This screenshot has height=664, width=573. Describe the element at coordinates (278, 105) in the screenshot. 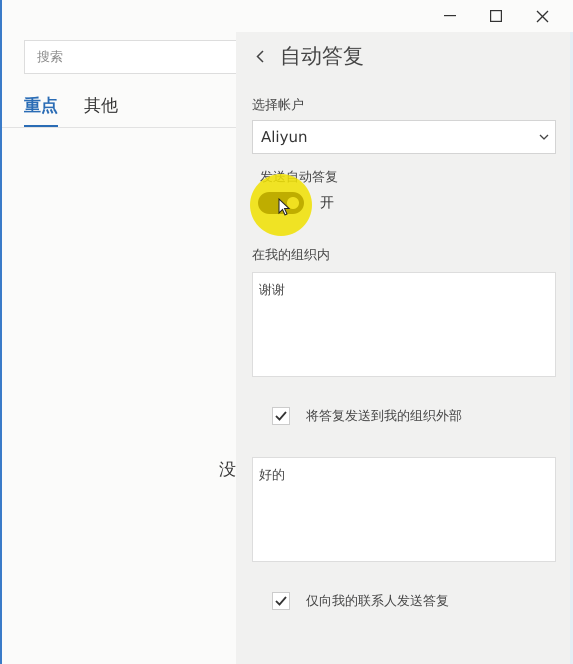

I see `field-label: 选择帐户` at that location.